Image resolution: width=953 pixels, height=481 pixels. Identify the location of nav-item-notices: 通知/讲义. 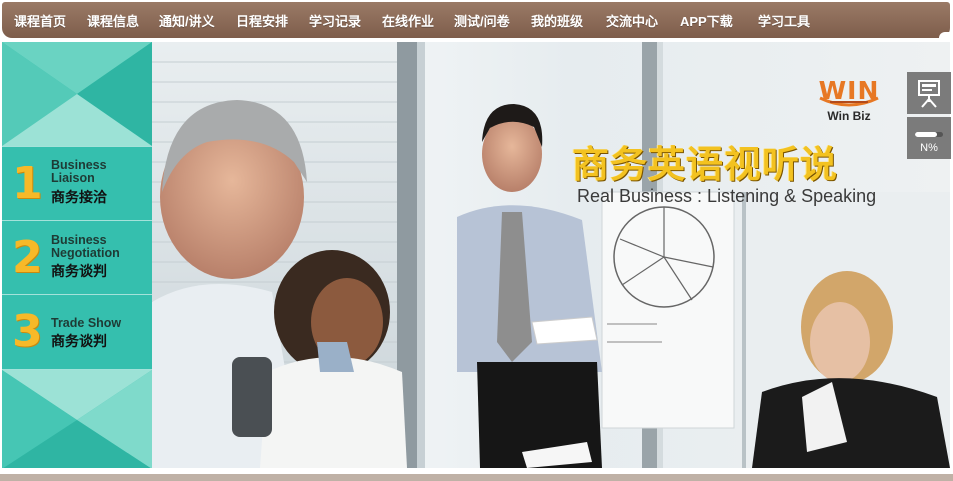
(187, 20).